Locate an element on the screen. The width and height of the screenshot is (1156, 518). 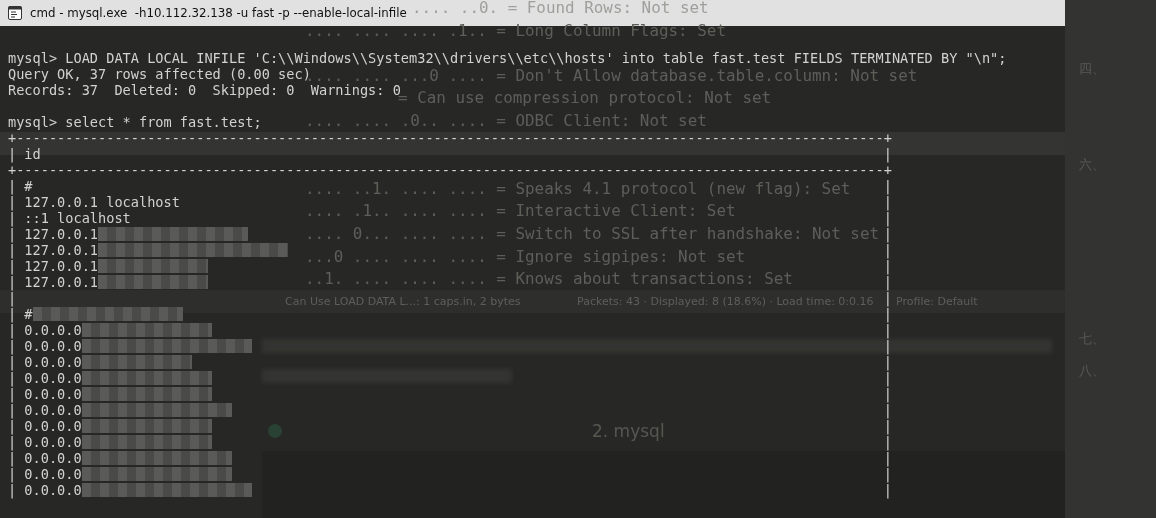
table-cell: | id is located at coordinates (24, 154).